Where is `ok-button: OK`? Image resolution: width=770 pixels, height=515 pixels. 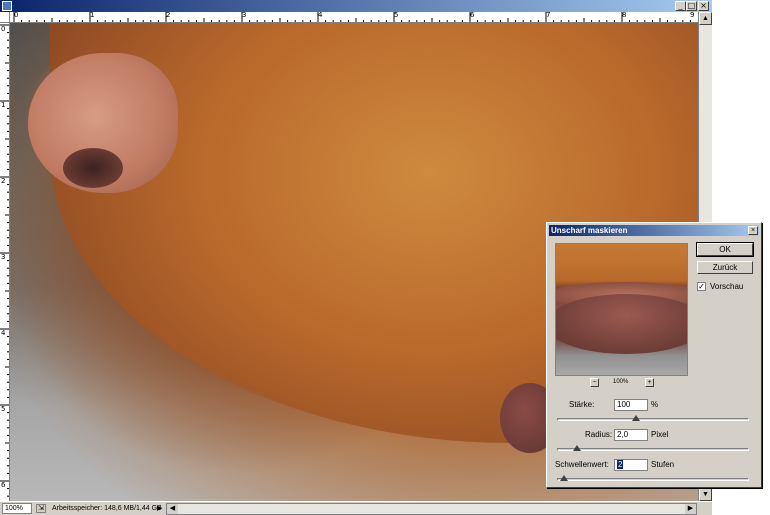
ok-button: OK is located at coordinates (725, 249).